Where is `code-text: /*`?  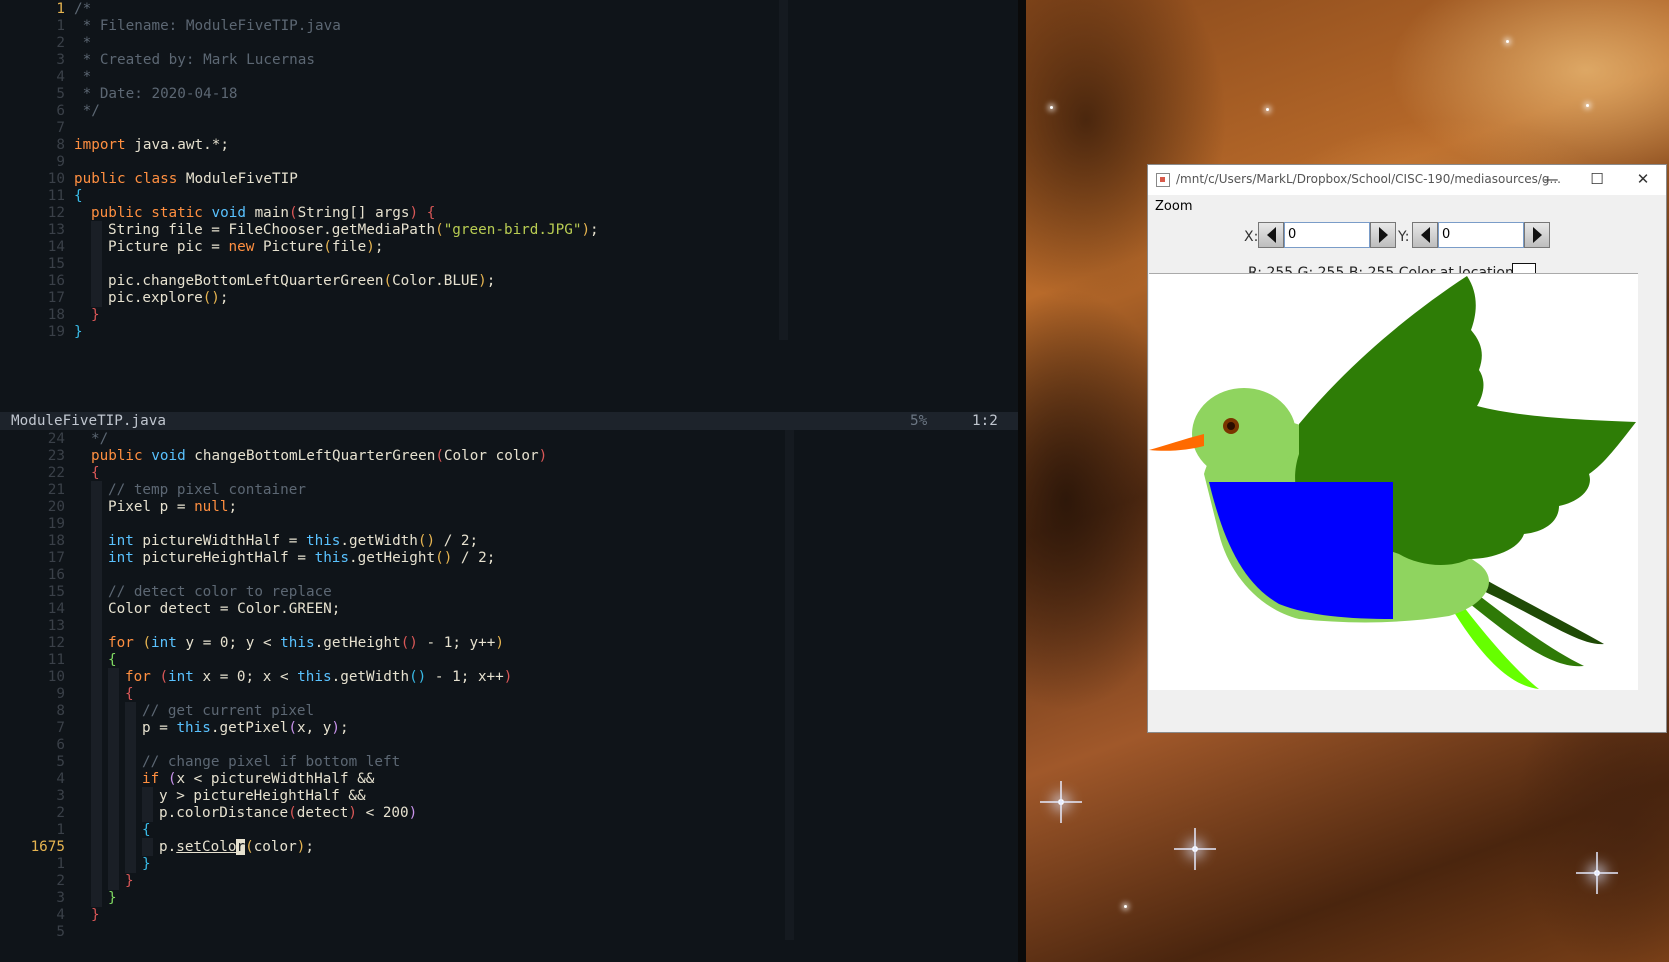 code-text: /* is located at coordinates (82, 9).